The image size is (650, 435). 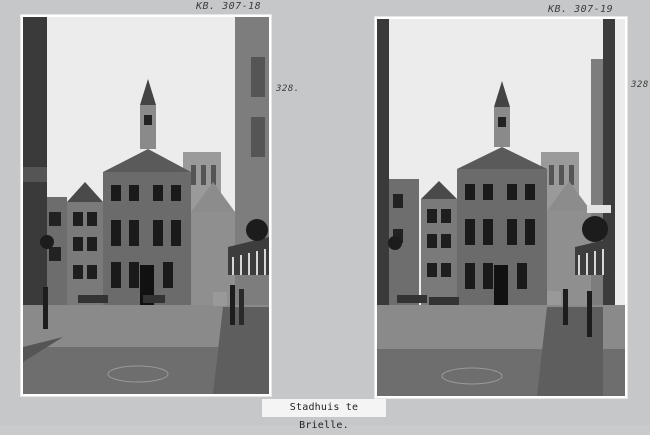 I want to click on photo-id-label-right: KB. 307-19, so click(x=581, y=9).